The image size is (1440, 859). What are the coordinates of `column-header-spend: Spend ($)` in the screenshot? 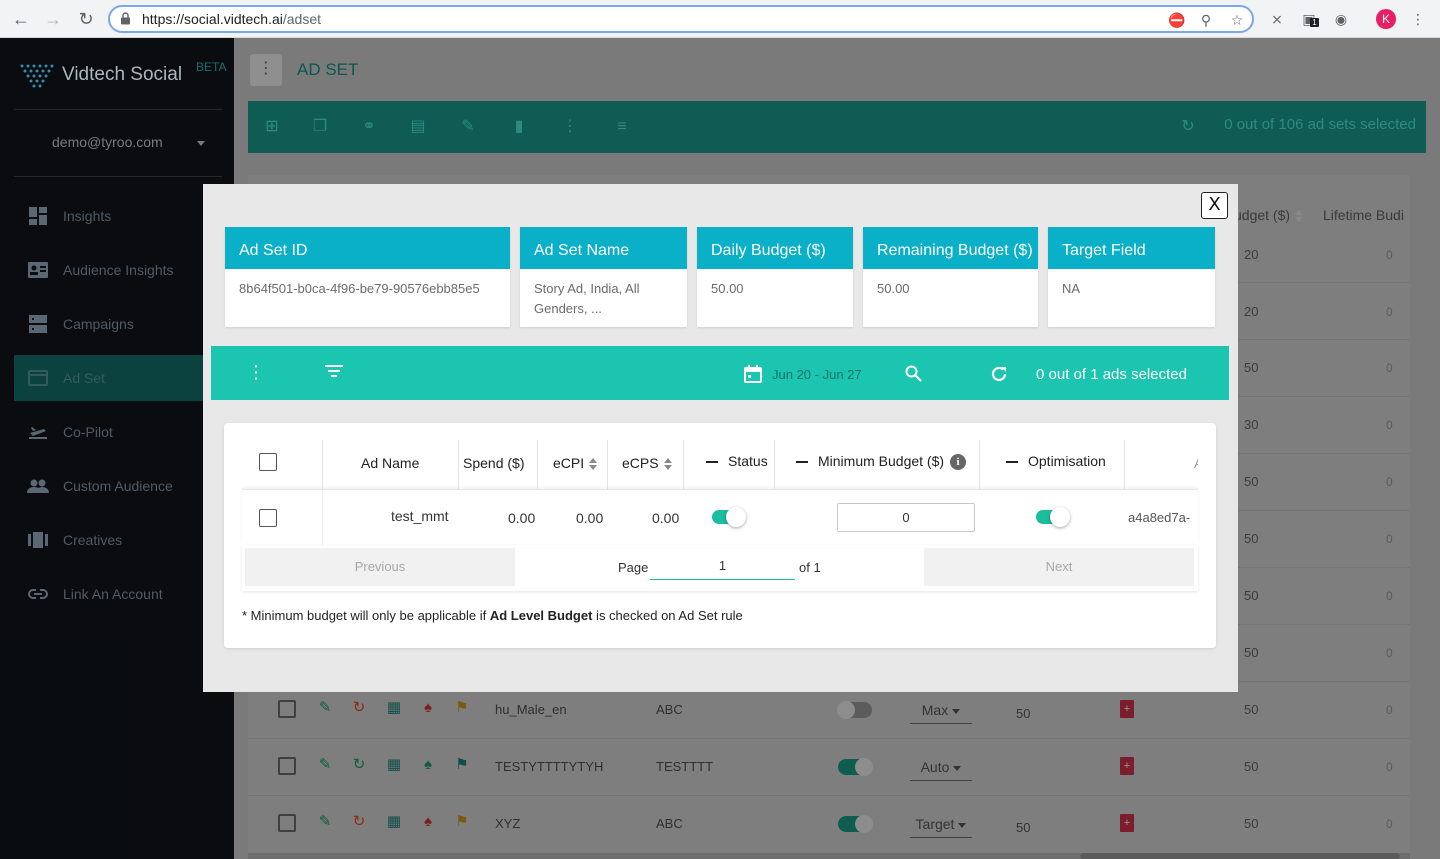 It's located at (493, 463).